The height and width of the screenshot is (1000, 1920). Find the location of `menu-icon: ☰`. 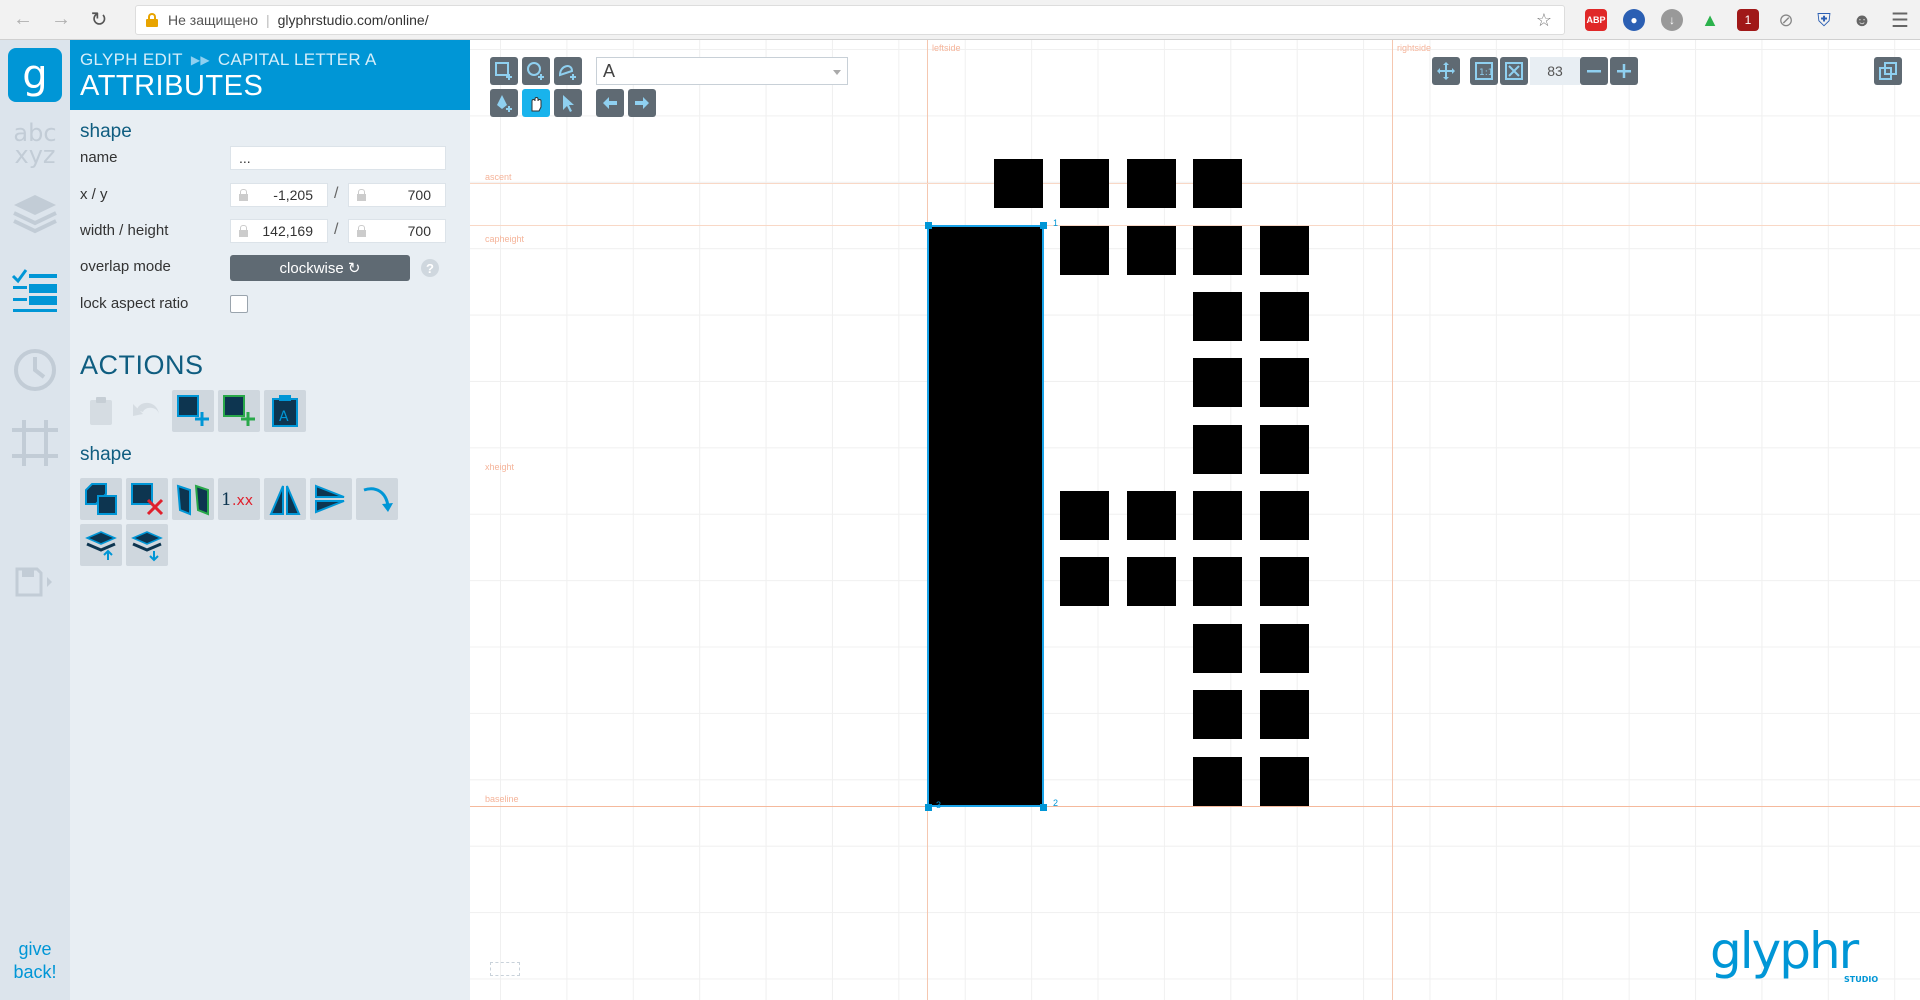

menu-icon: ☰ is located at coordinates (1900, 20).